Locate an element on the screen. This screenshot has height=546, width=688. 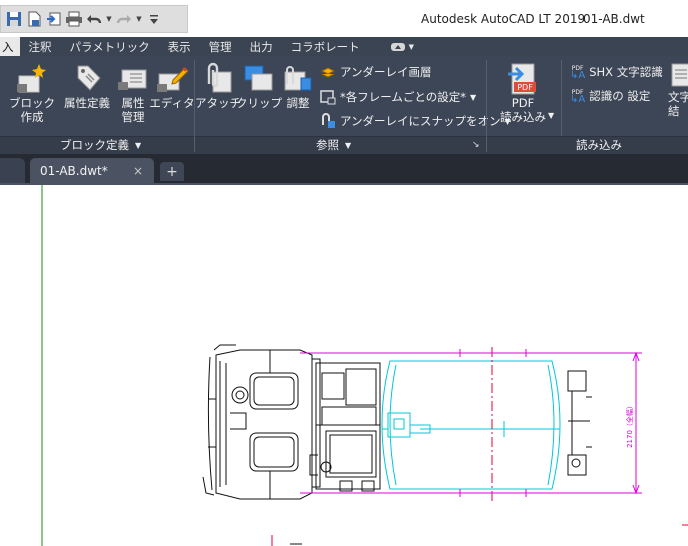
truck-rear is located at coordinates (579, 423).